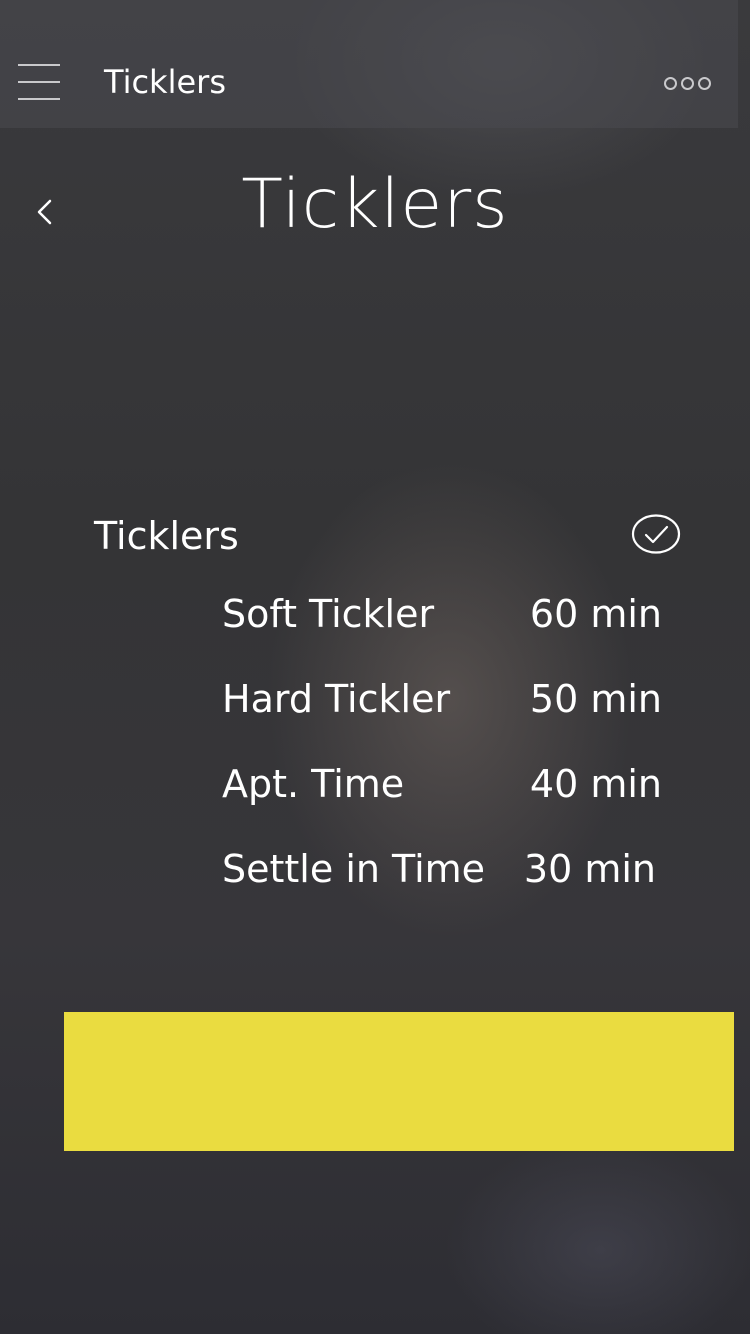 Image resolution: width=750 pixels, height=1334 pixels. I want to click on list-item-name: Soft Tickler, so click(328, 614).